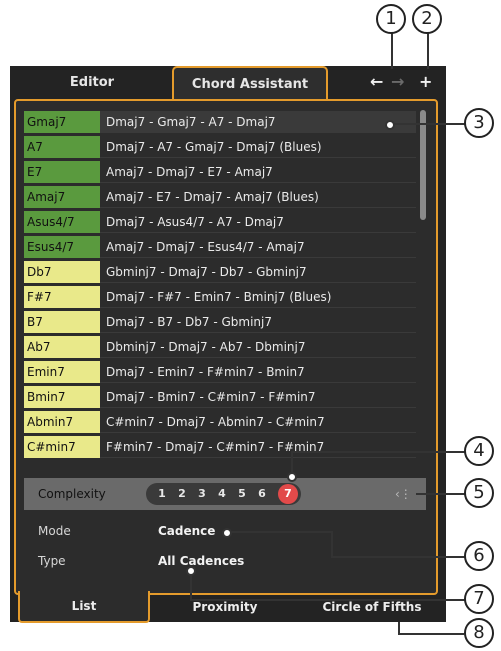  What do you see at coordinates (292, 477) in the screenshot?
I see `callout-4-dot` at bounding box center [292, 477].